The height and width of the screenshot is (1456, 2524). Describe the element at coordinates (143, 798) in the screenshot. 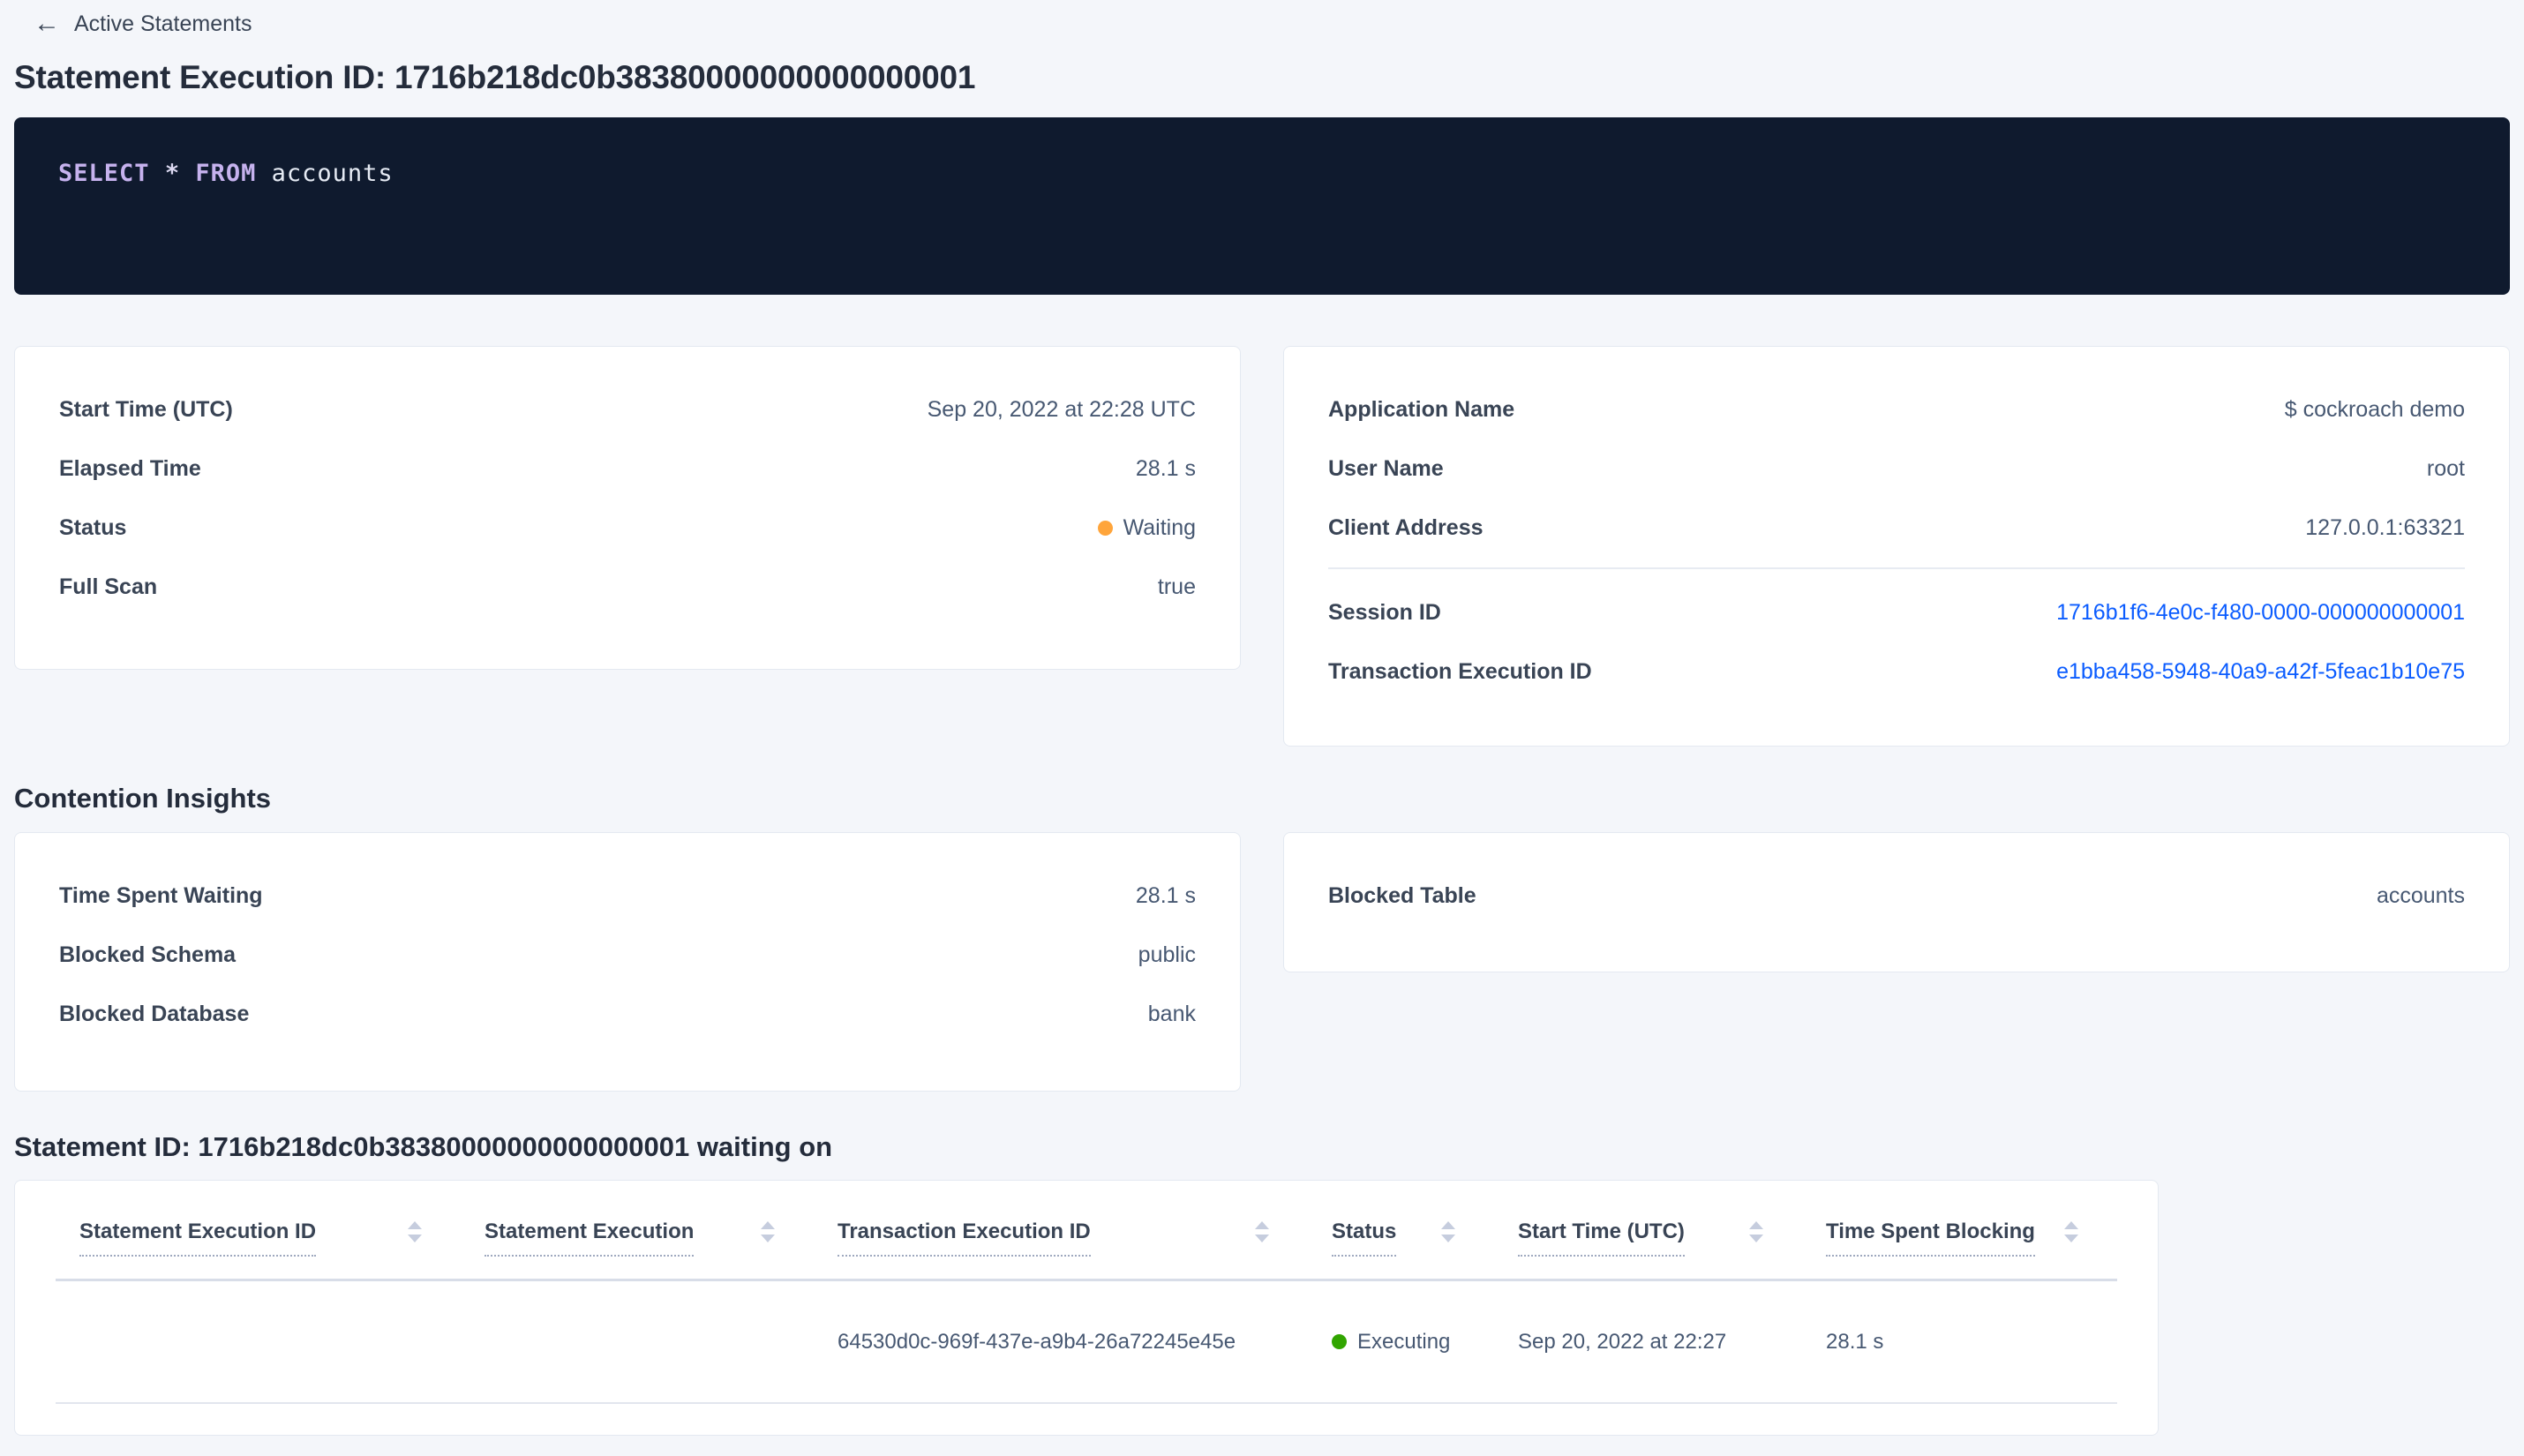

I see `contention-insights-heading: Contention Insights` at that location.